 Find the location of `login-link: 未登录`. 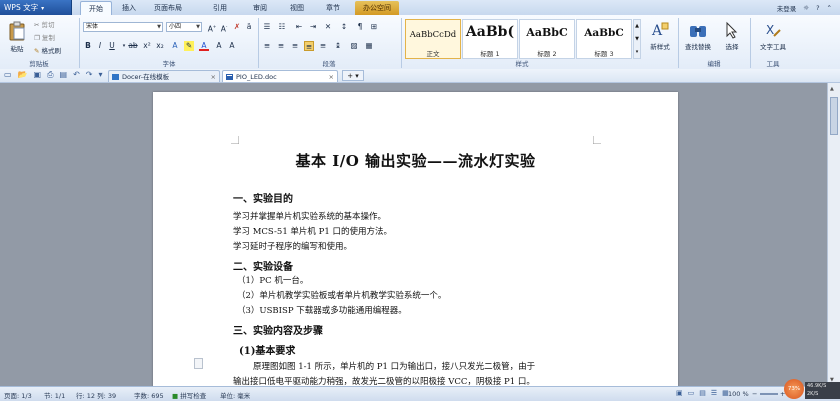

login-link: 未登录 is located at coordinates (787, 8).